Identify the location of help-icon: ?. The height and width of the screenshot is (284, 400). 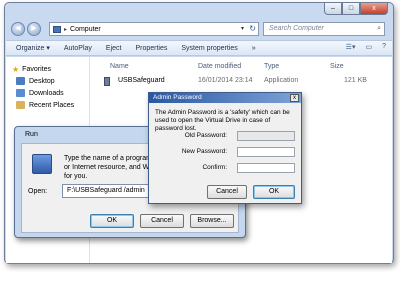
(384, 47).